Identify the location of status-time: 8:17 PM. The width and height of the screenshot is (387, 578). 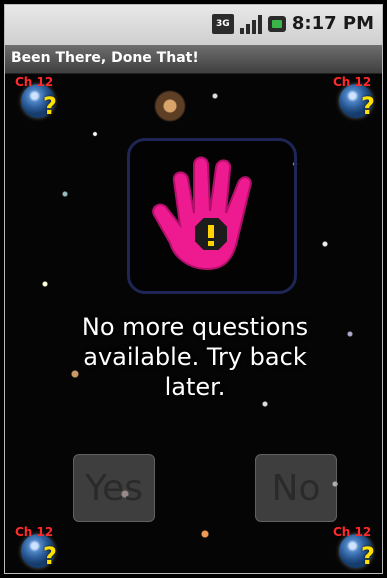
(332, 23).